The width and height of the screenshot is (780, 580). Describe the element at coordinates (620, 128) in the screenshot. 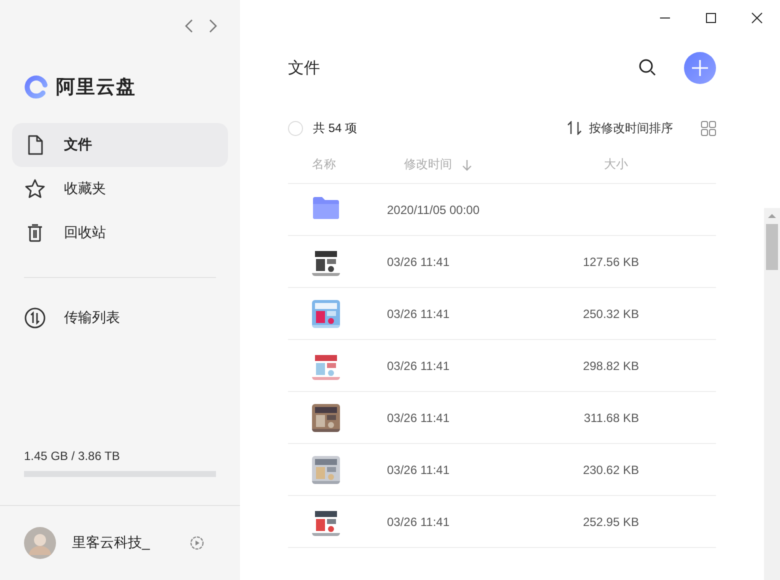

I see `sort-button: 按修改时间排序` at that location.